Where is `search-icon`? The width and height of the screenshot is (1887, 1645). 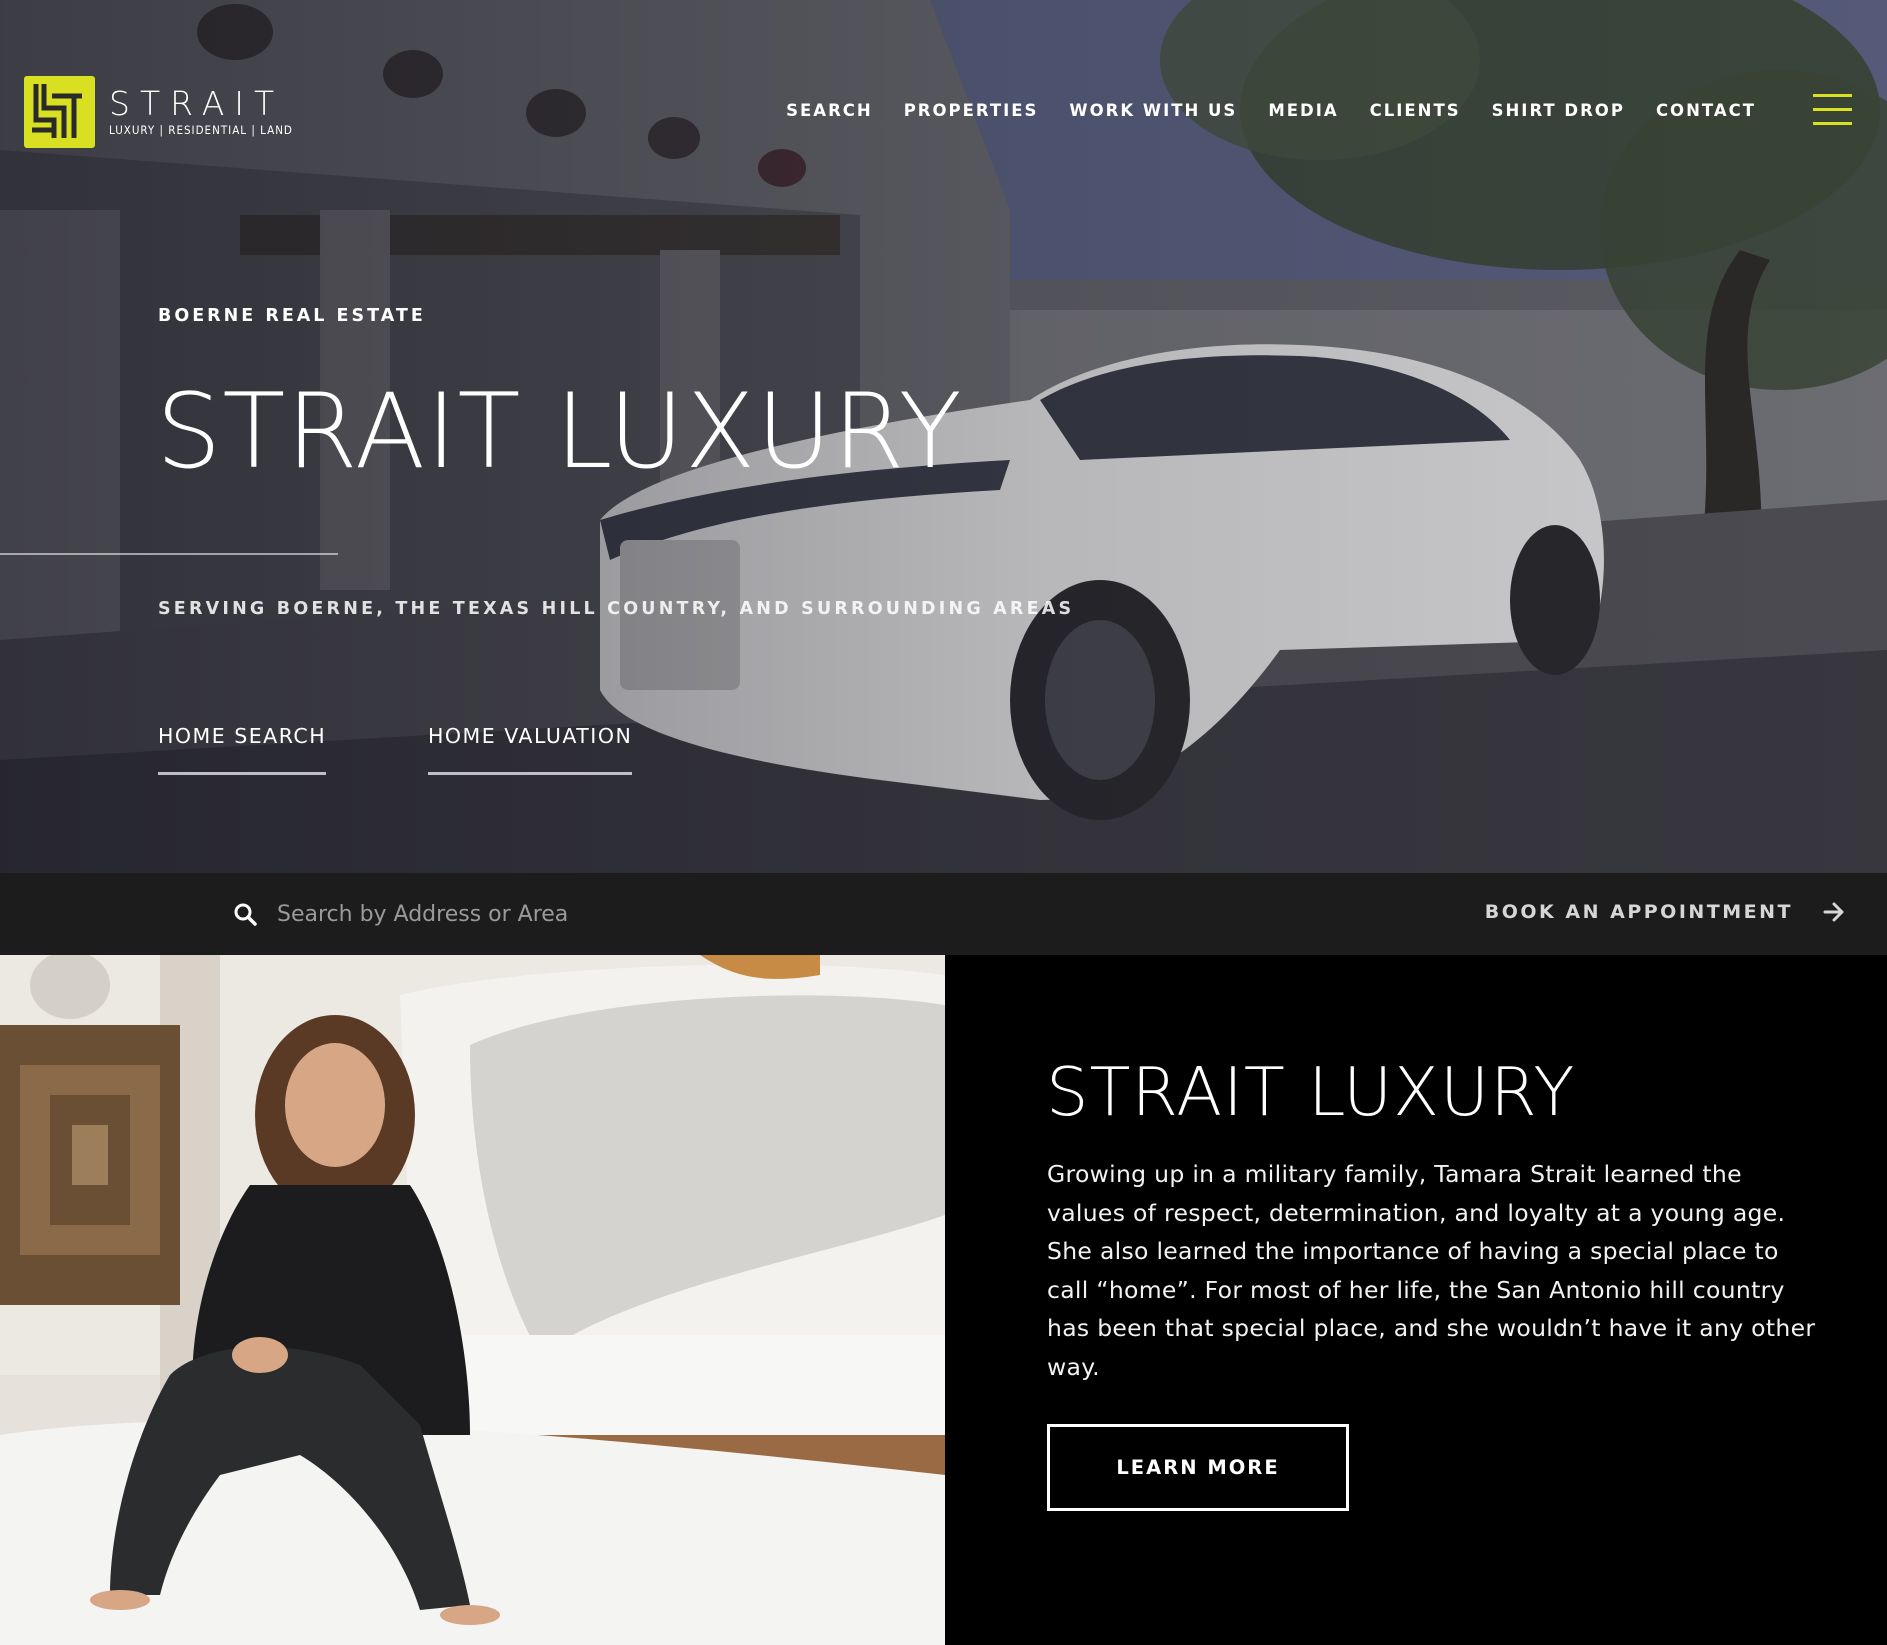
search-icon is located at coordinates (245, 914).